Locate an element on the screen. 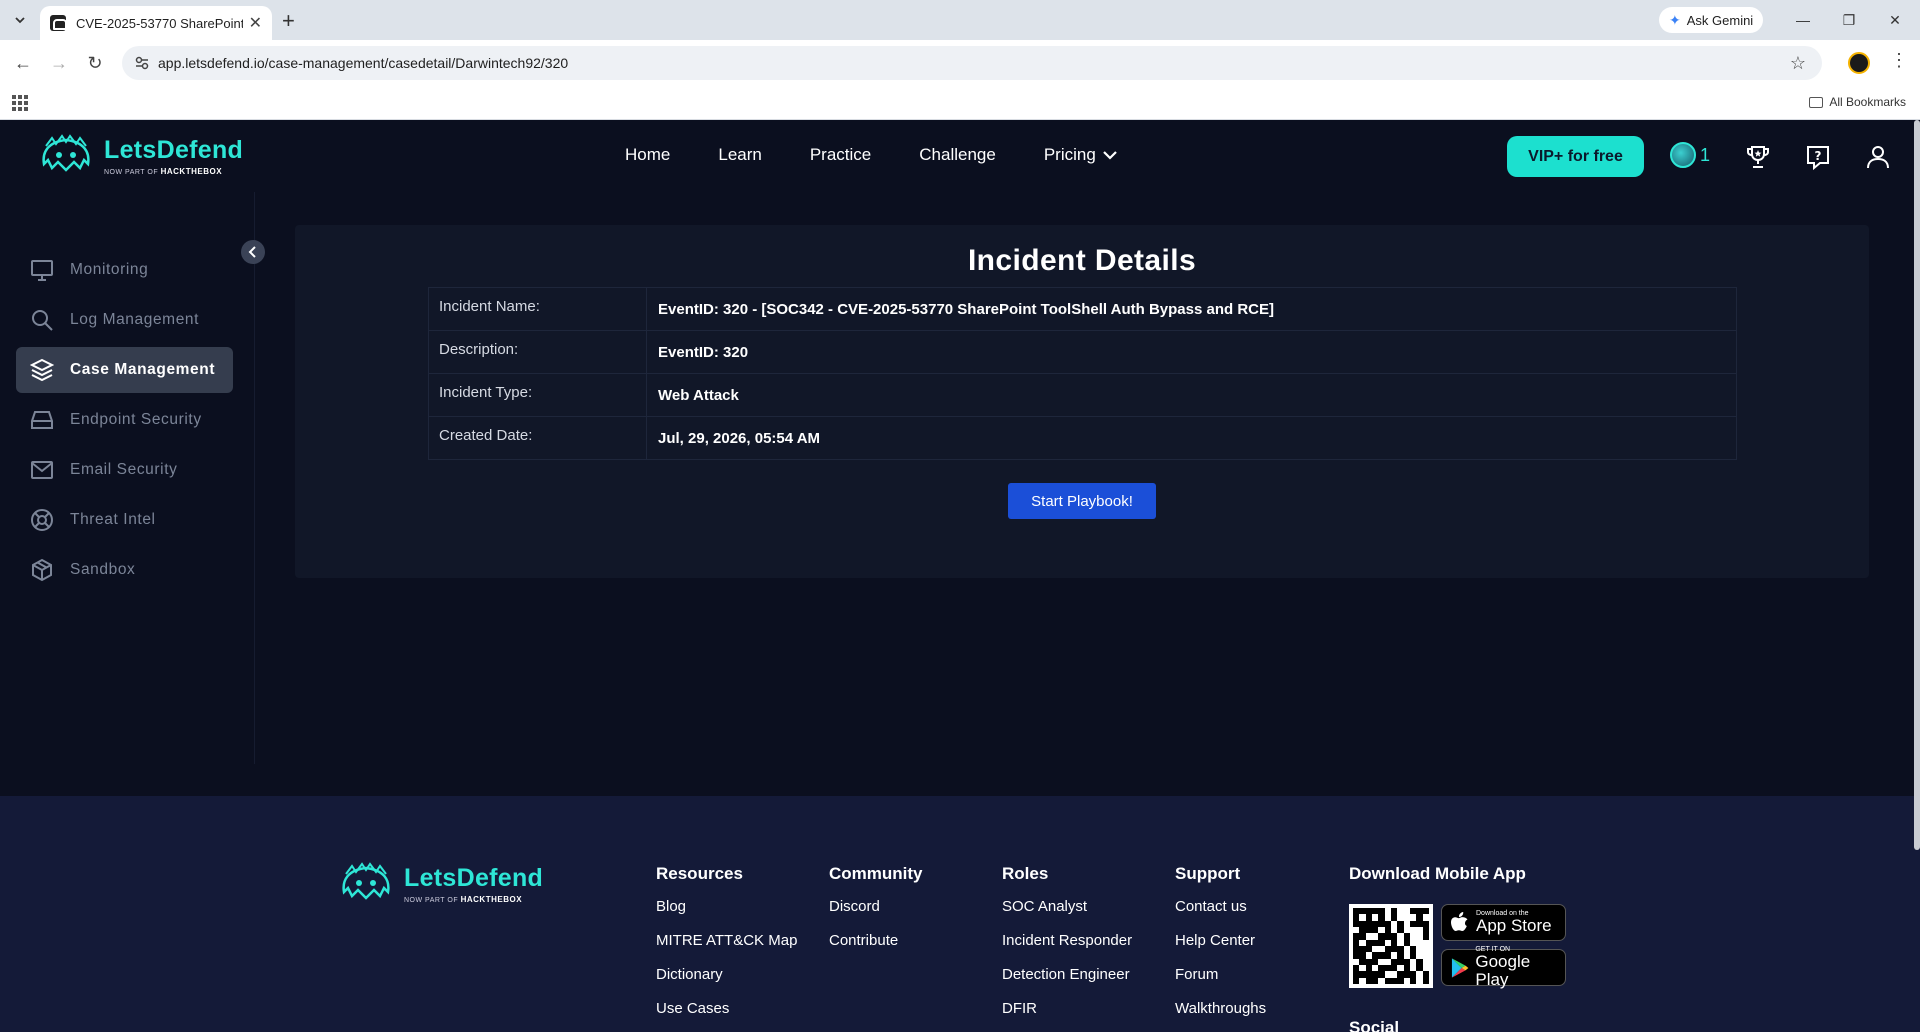 This screenshot has width=1920, height=1032. sidebar-item-monitoring: Monitoring is located at coordinates (124, 270).